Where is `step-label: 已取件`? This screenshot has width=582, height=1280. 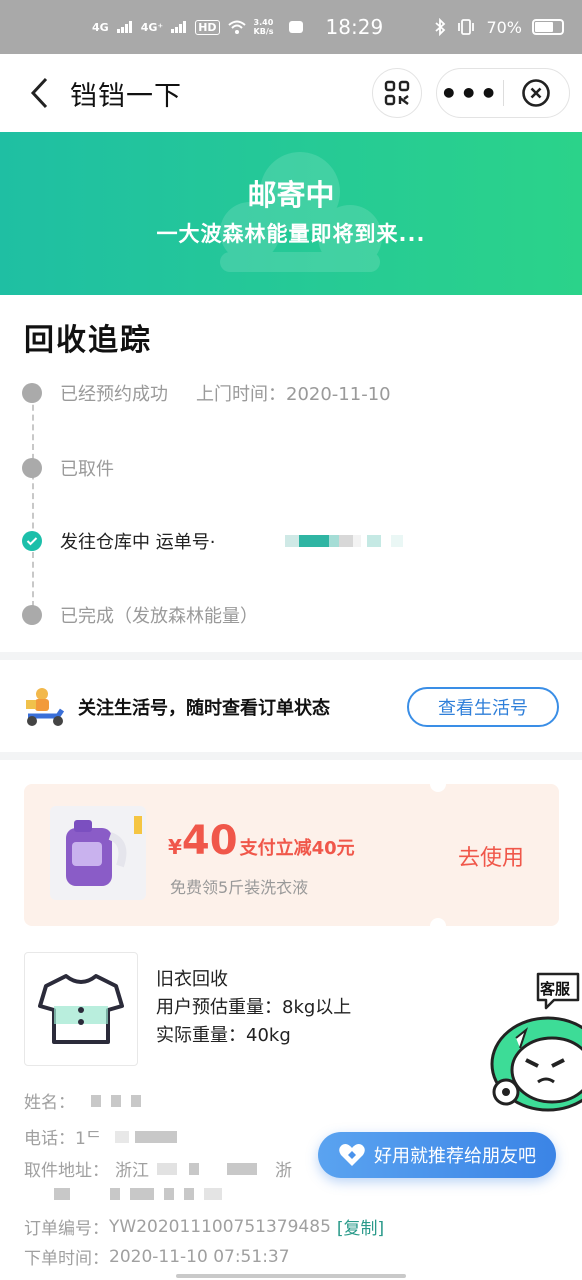 step-label: 已取件 is located at coordinates (87, 469).